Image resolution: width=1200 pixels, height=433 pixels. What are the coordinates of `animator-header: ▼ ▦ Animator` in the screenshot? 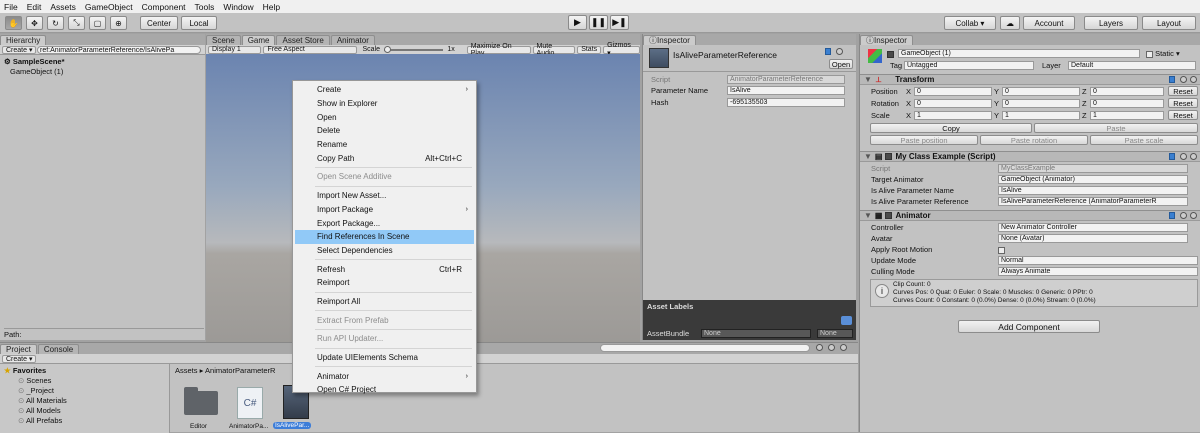 It's located at (1030, 215).